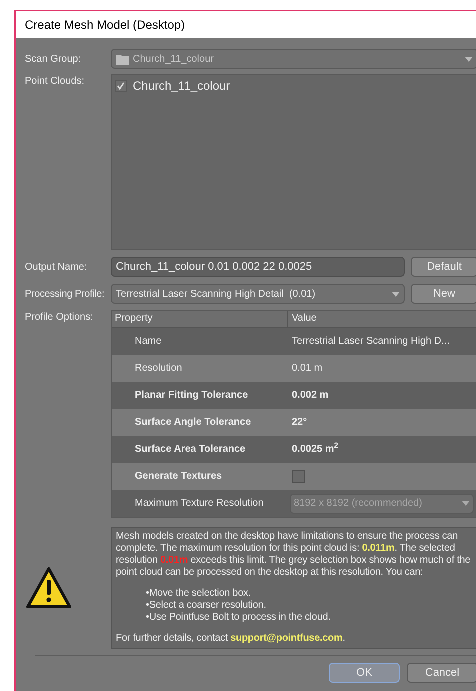 Image resolution: width=476 pixels, height=691 pixels. What do you see at coordinates (105, 25) in the screenshot?
I see `window-title: Create Mesh Model (Desktop)` at bounding box center [105, 25].